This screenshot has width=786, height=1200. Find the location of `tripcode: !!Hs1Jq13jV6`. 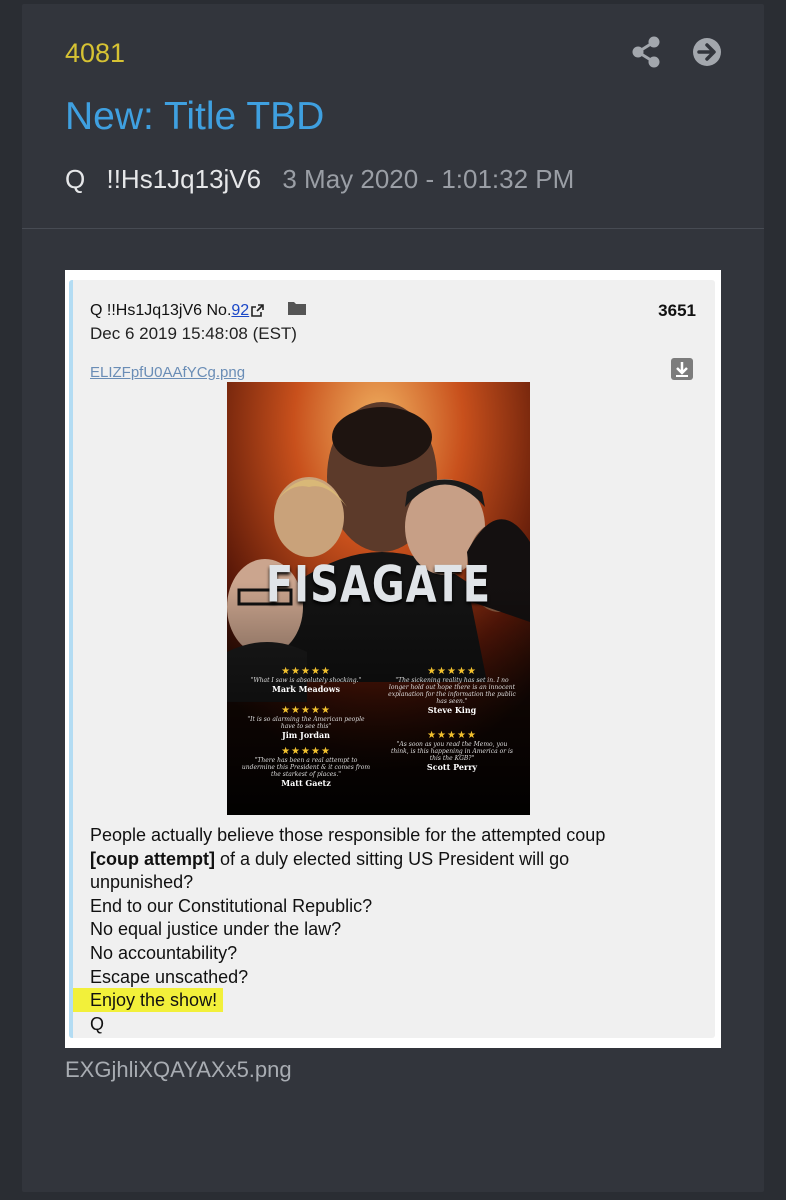

tripcode: !!Hs1Jq13jV6 is located at coordinates (184, 179).